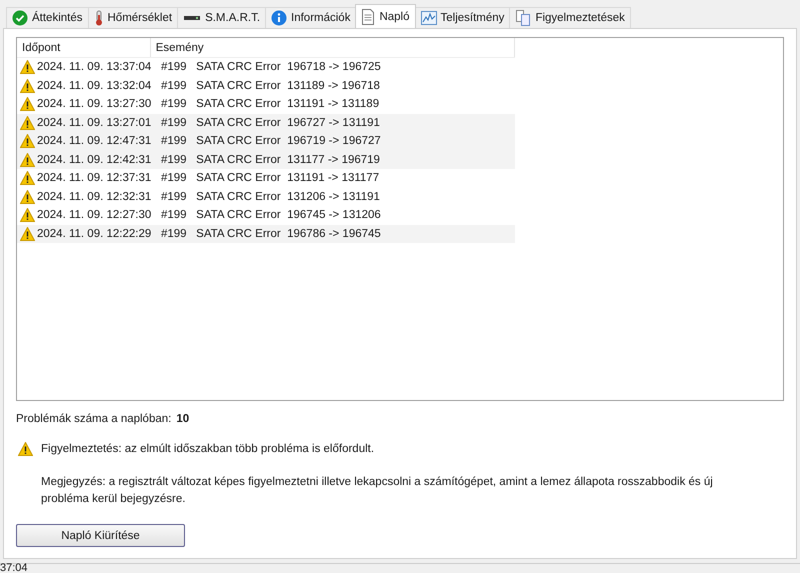 Image resolution: width=800 pixels, height=573 pixels. What do you see at coordinates (20, 18) in the screenshot?
I see `check-circle-icon` at bounding box center [20, 18].